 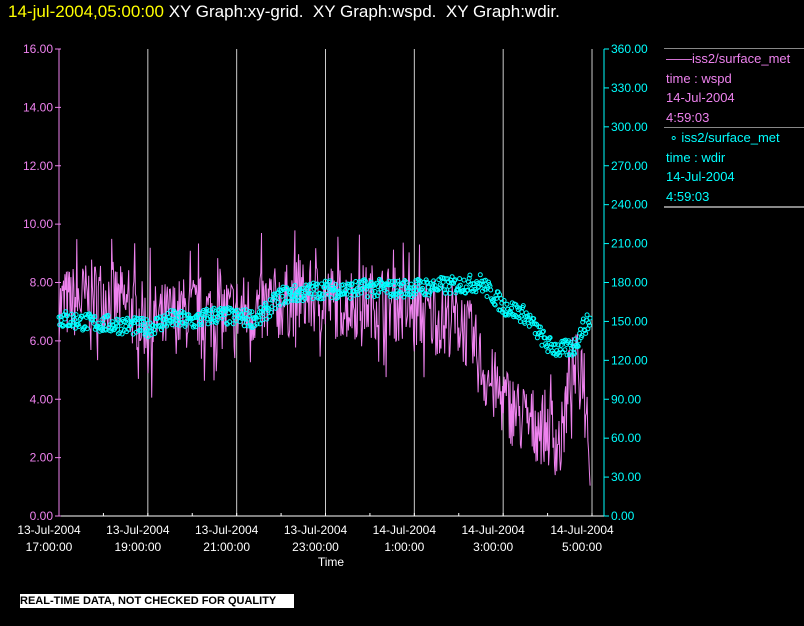 I want to click on y-right-tick-label: 270.00, so click(x=629, y=166).